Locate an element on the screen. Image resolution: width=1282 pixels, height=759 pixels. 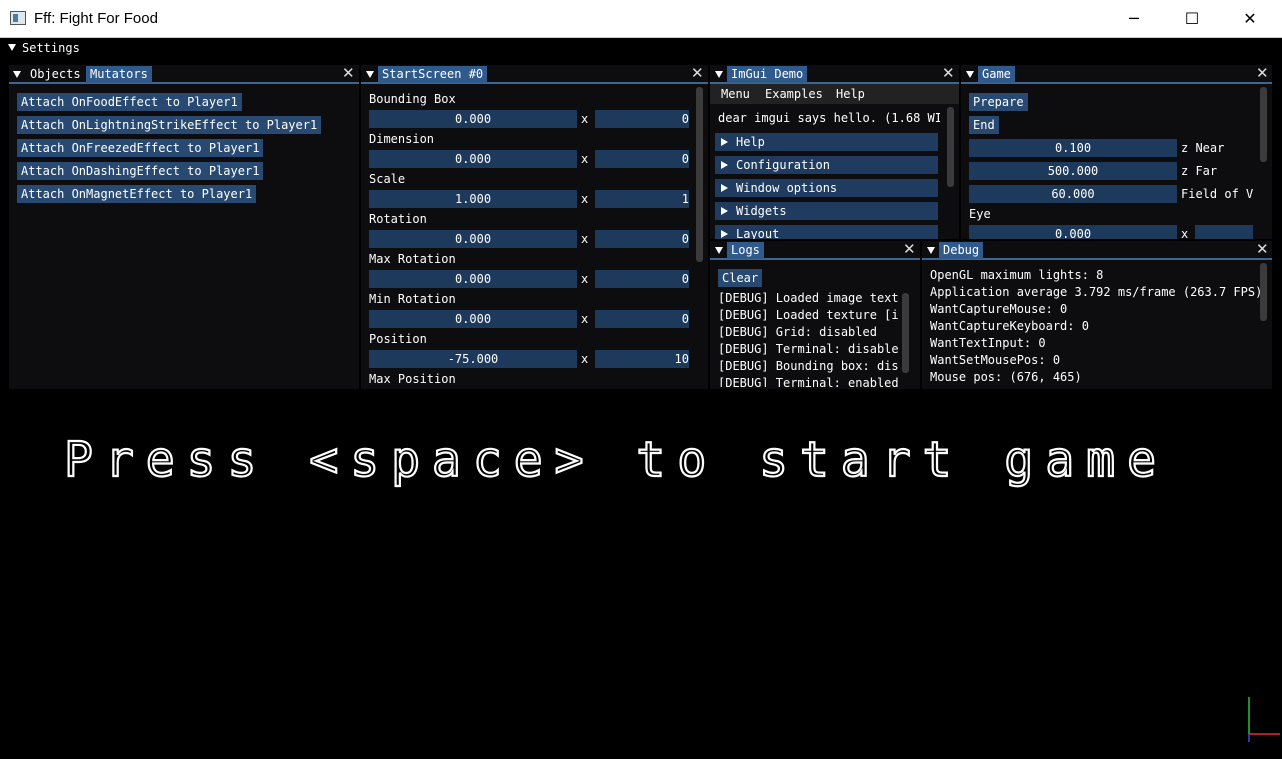
collapse-arrow-icon is located at coordinates (12, 47).